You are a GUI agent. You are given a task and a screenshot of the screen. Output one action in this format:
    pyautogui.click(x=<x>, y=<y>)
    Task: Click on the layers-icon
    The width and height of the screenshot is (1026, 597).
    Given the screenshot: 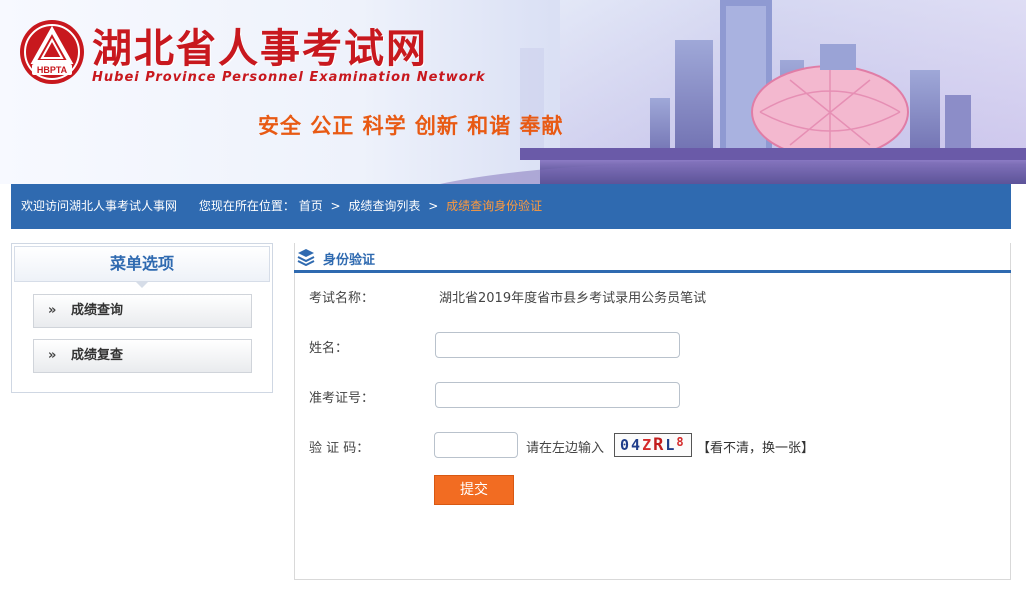 What is the action you would take?
    pyautogui.click(x=306, y=257)
    